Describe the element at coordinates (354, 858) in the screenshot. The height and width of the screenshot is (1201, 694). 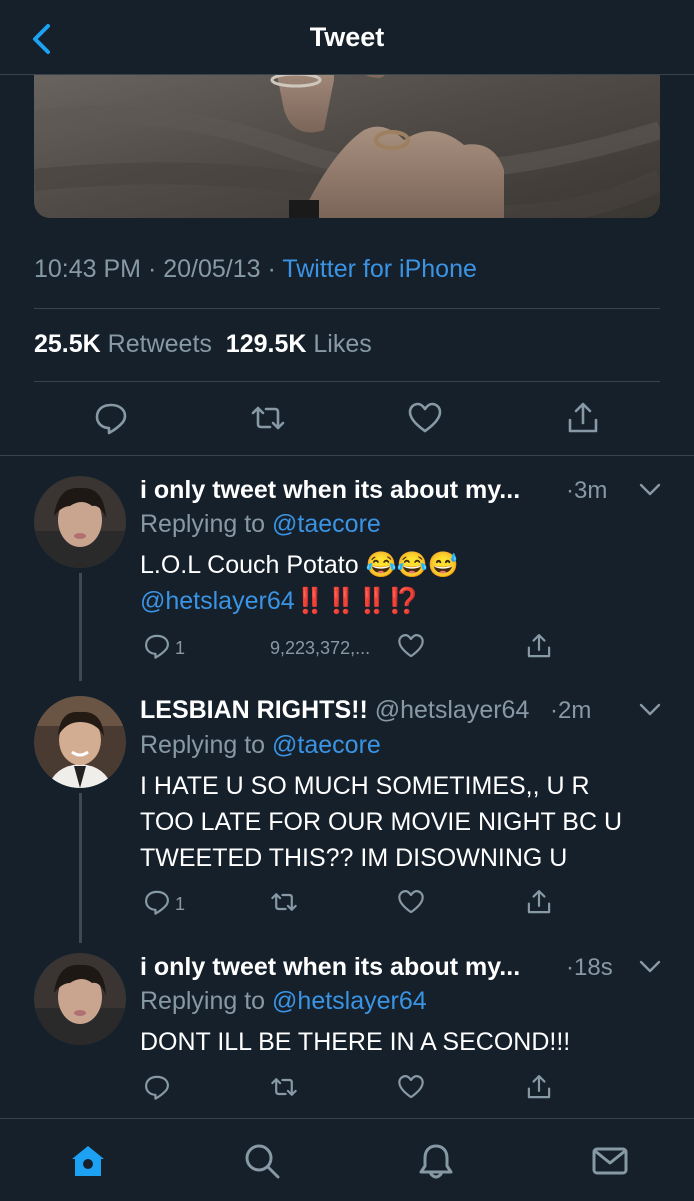
I see `reply-text-line: TWEETED THIS?? IM DISOWNING U` at that location.